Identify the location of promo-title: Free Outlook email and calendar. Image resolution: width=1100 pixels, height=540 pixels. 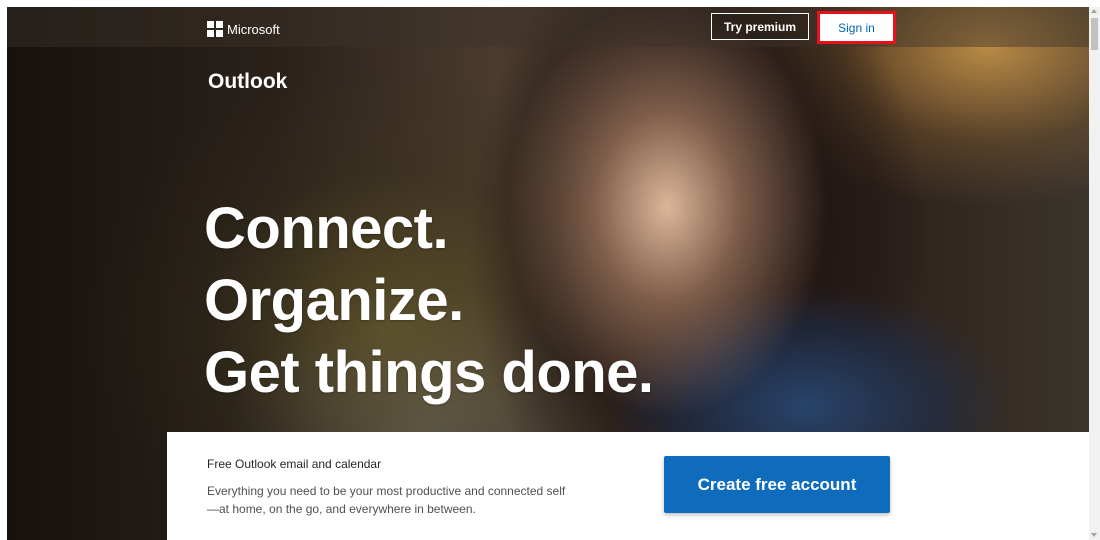
(294, 464).